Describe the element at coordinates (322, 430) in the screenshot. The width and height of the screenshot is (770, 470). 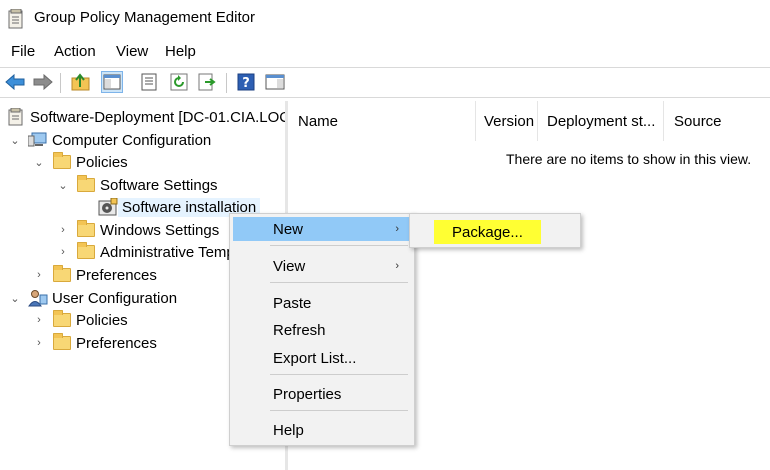
I see `context-menu-help: Help` at that location.